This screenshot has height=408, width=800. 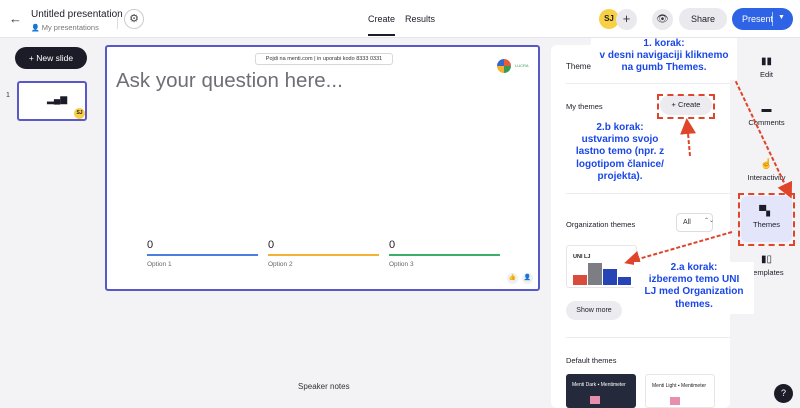 What do you see at coordinates (766, 74) in the screenshot?
I see `rail-label: Edit` at bounding box center [766, 74].